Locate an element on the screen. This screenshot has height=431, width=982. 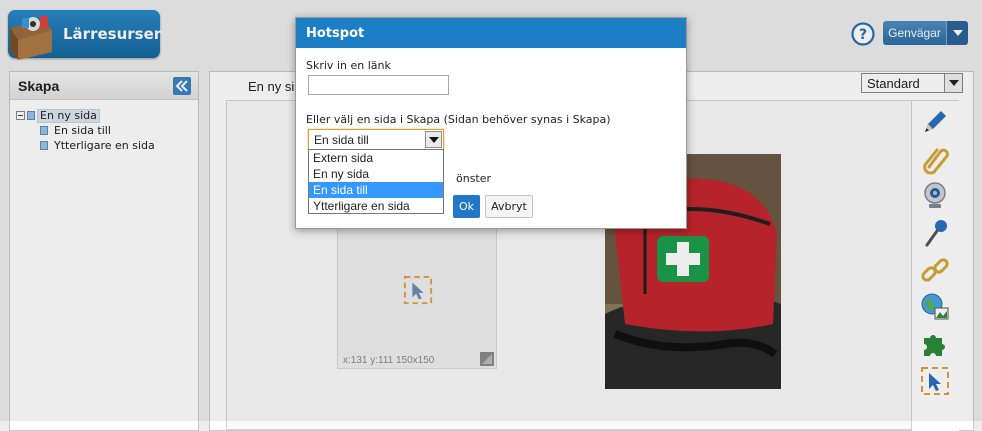
link-input is located at coordinates (378, 85).